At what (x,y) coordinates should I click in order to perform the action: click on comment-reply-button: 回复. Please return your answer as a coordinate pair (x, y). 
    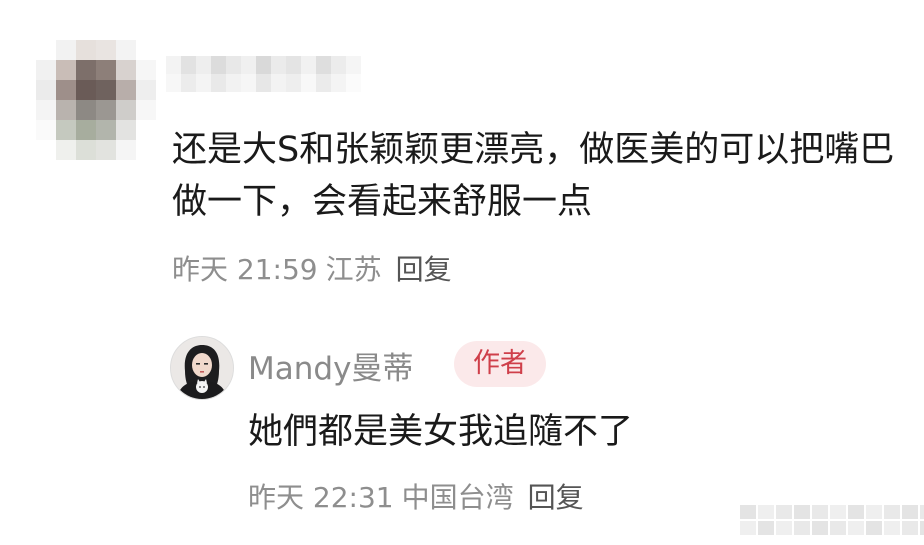
    Looking at the image, I should click on (424, 269).